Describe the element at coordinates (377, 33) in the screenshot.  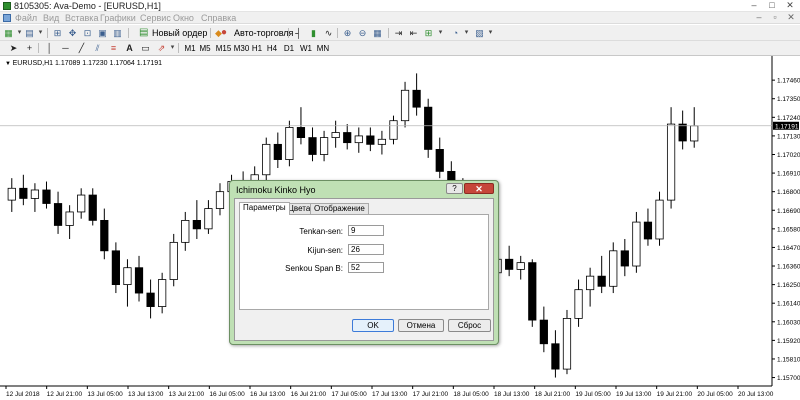
I see `tile-windows-icon: ▦` at that location.